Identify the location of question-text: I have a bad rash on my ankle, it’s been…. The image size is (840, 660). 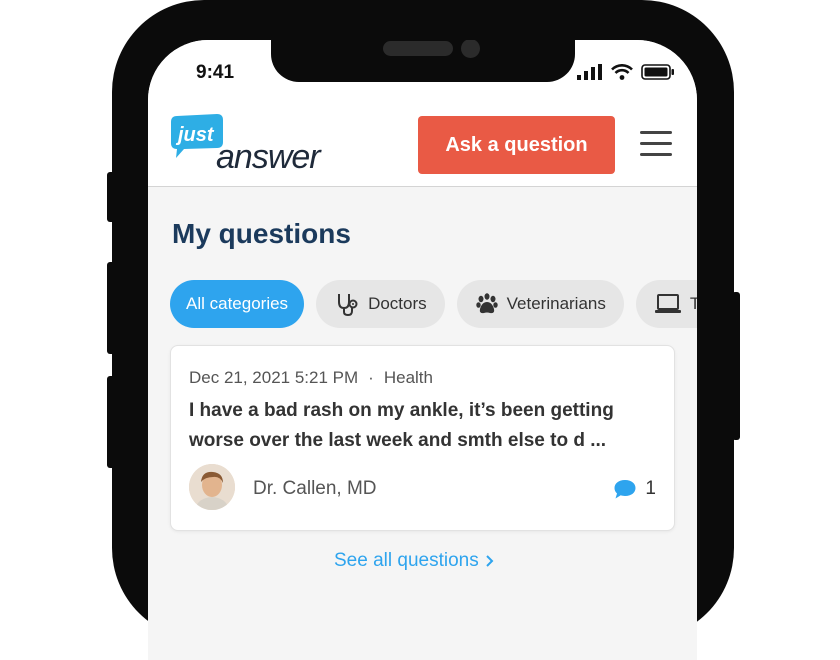
(401, 425).